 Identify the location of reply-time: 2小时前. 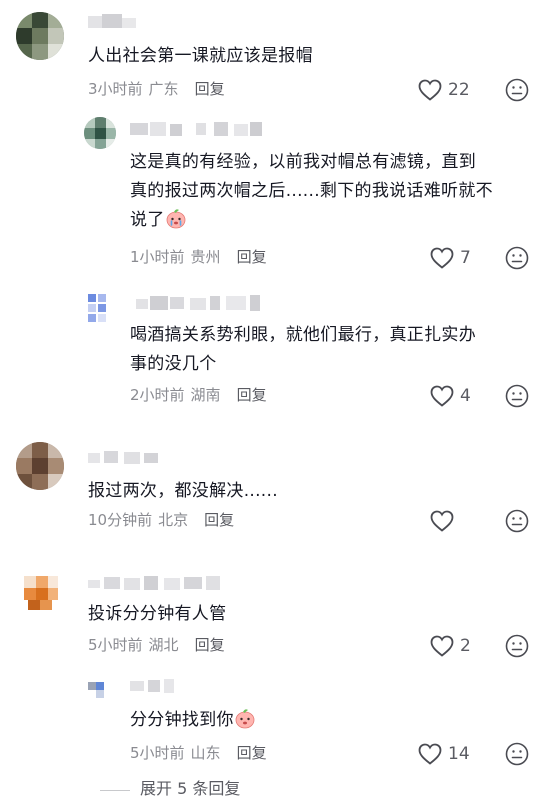
(157, 395).